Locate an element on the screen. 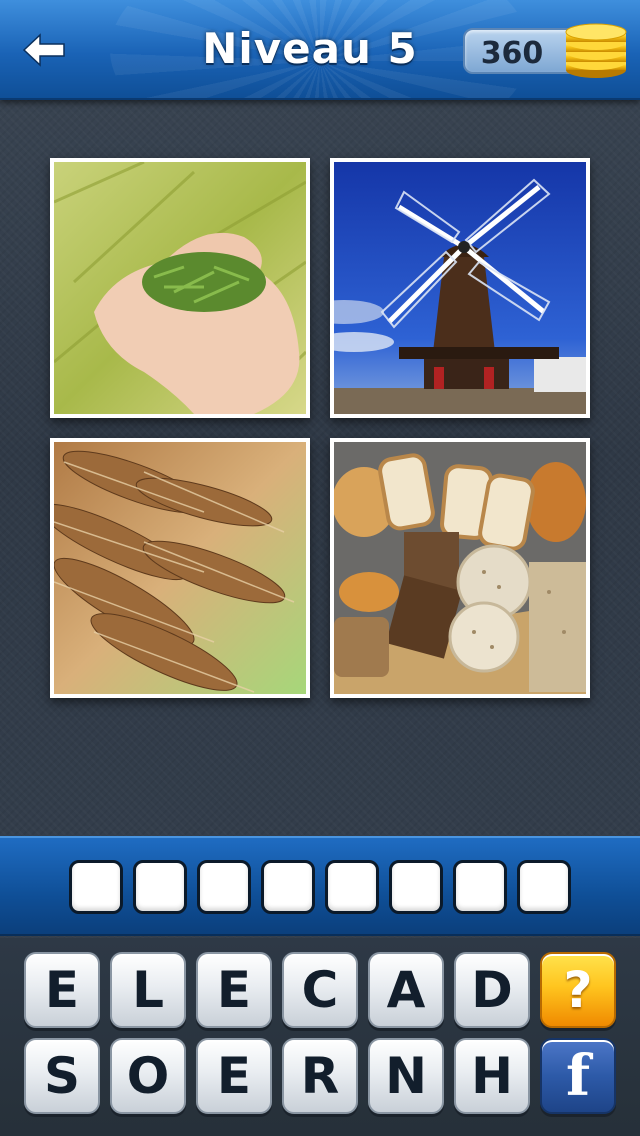 Image resolution: width=640 pixels, height=1136 pixels. letter-key: C is located at coordinates (320, 990).